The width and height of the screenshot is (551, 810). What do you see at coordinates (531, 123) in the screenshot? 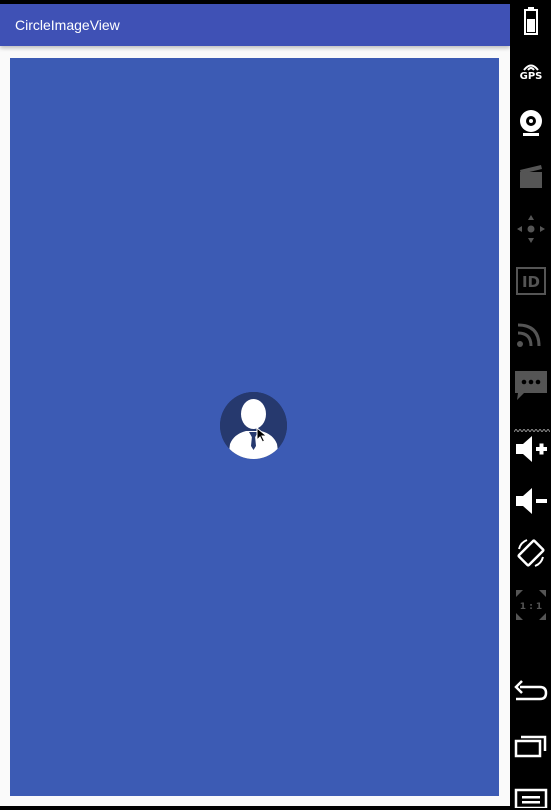
I see `webcam-icon` at bounding box center [531, 123].